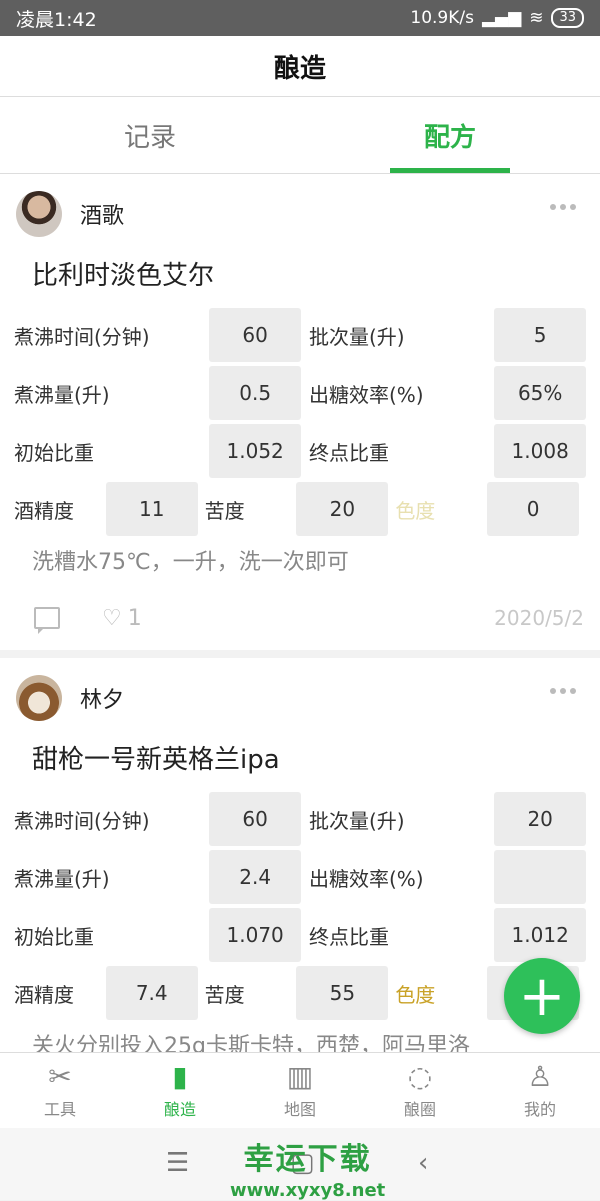  I want to click on add-recipe-button: +, so click(542, 996).